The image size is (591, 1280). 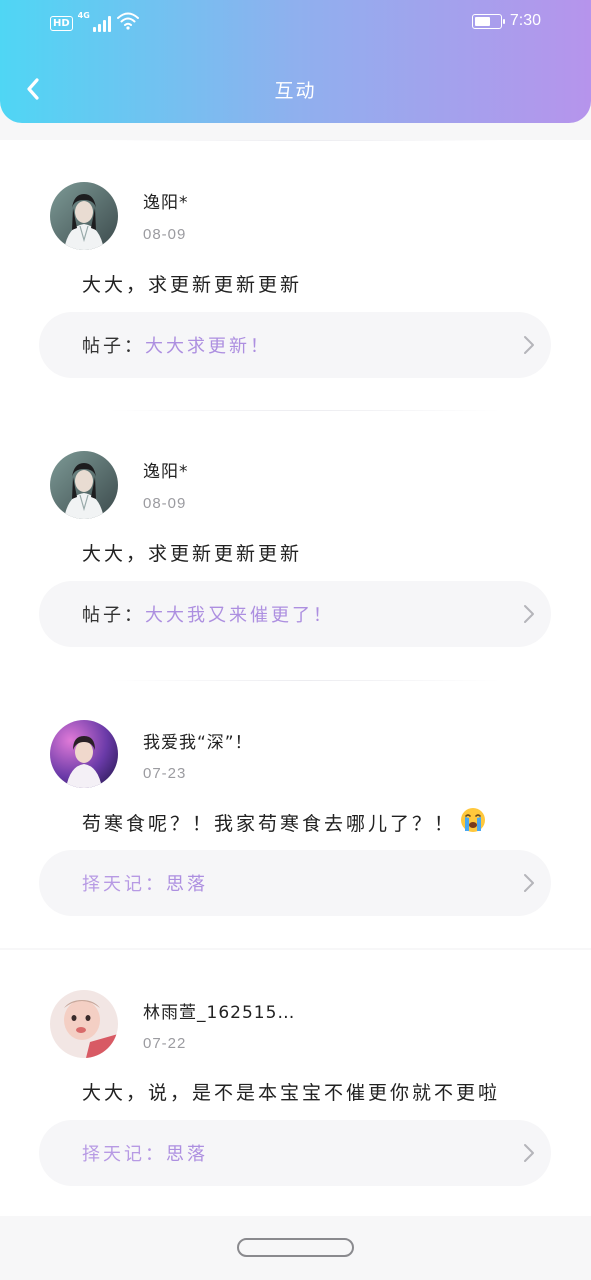 I want to click on comment-text-content: 大大，说，是不是本宝宝不催更你就不更啦, so click(x=291, y=1093).